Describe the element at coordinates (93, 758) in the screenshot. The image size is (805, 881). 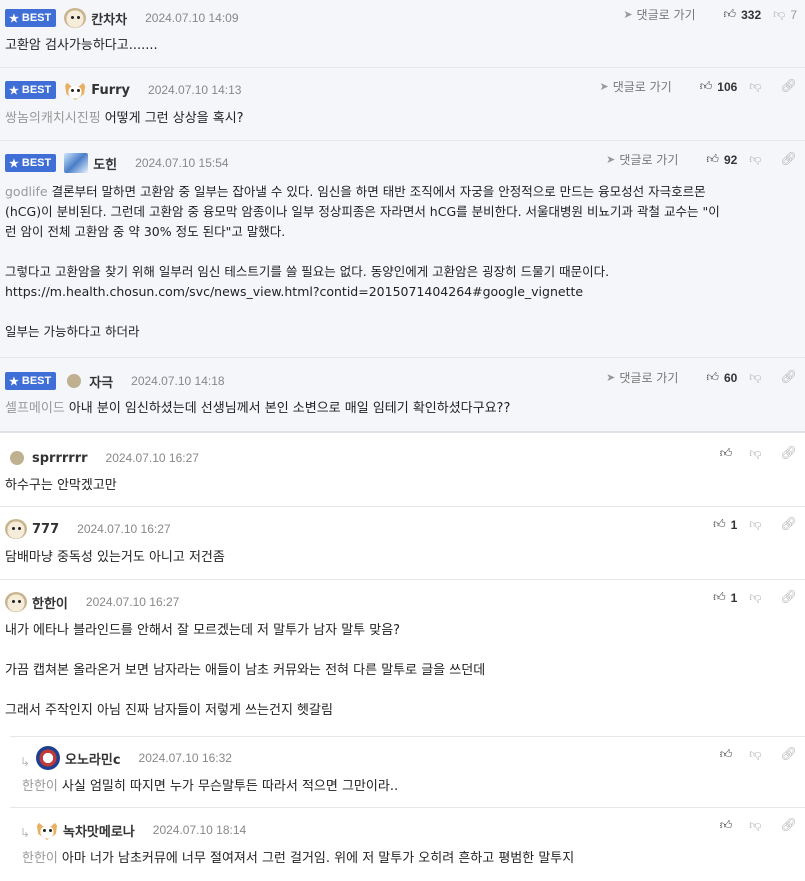
I see `nickname: 오노라민c` at that location.